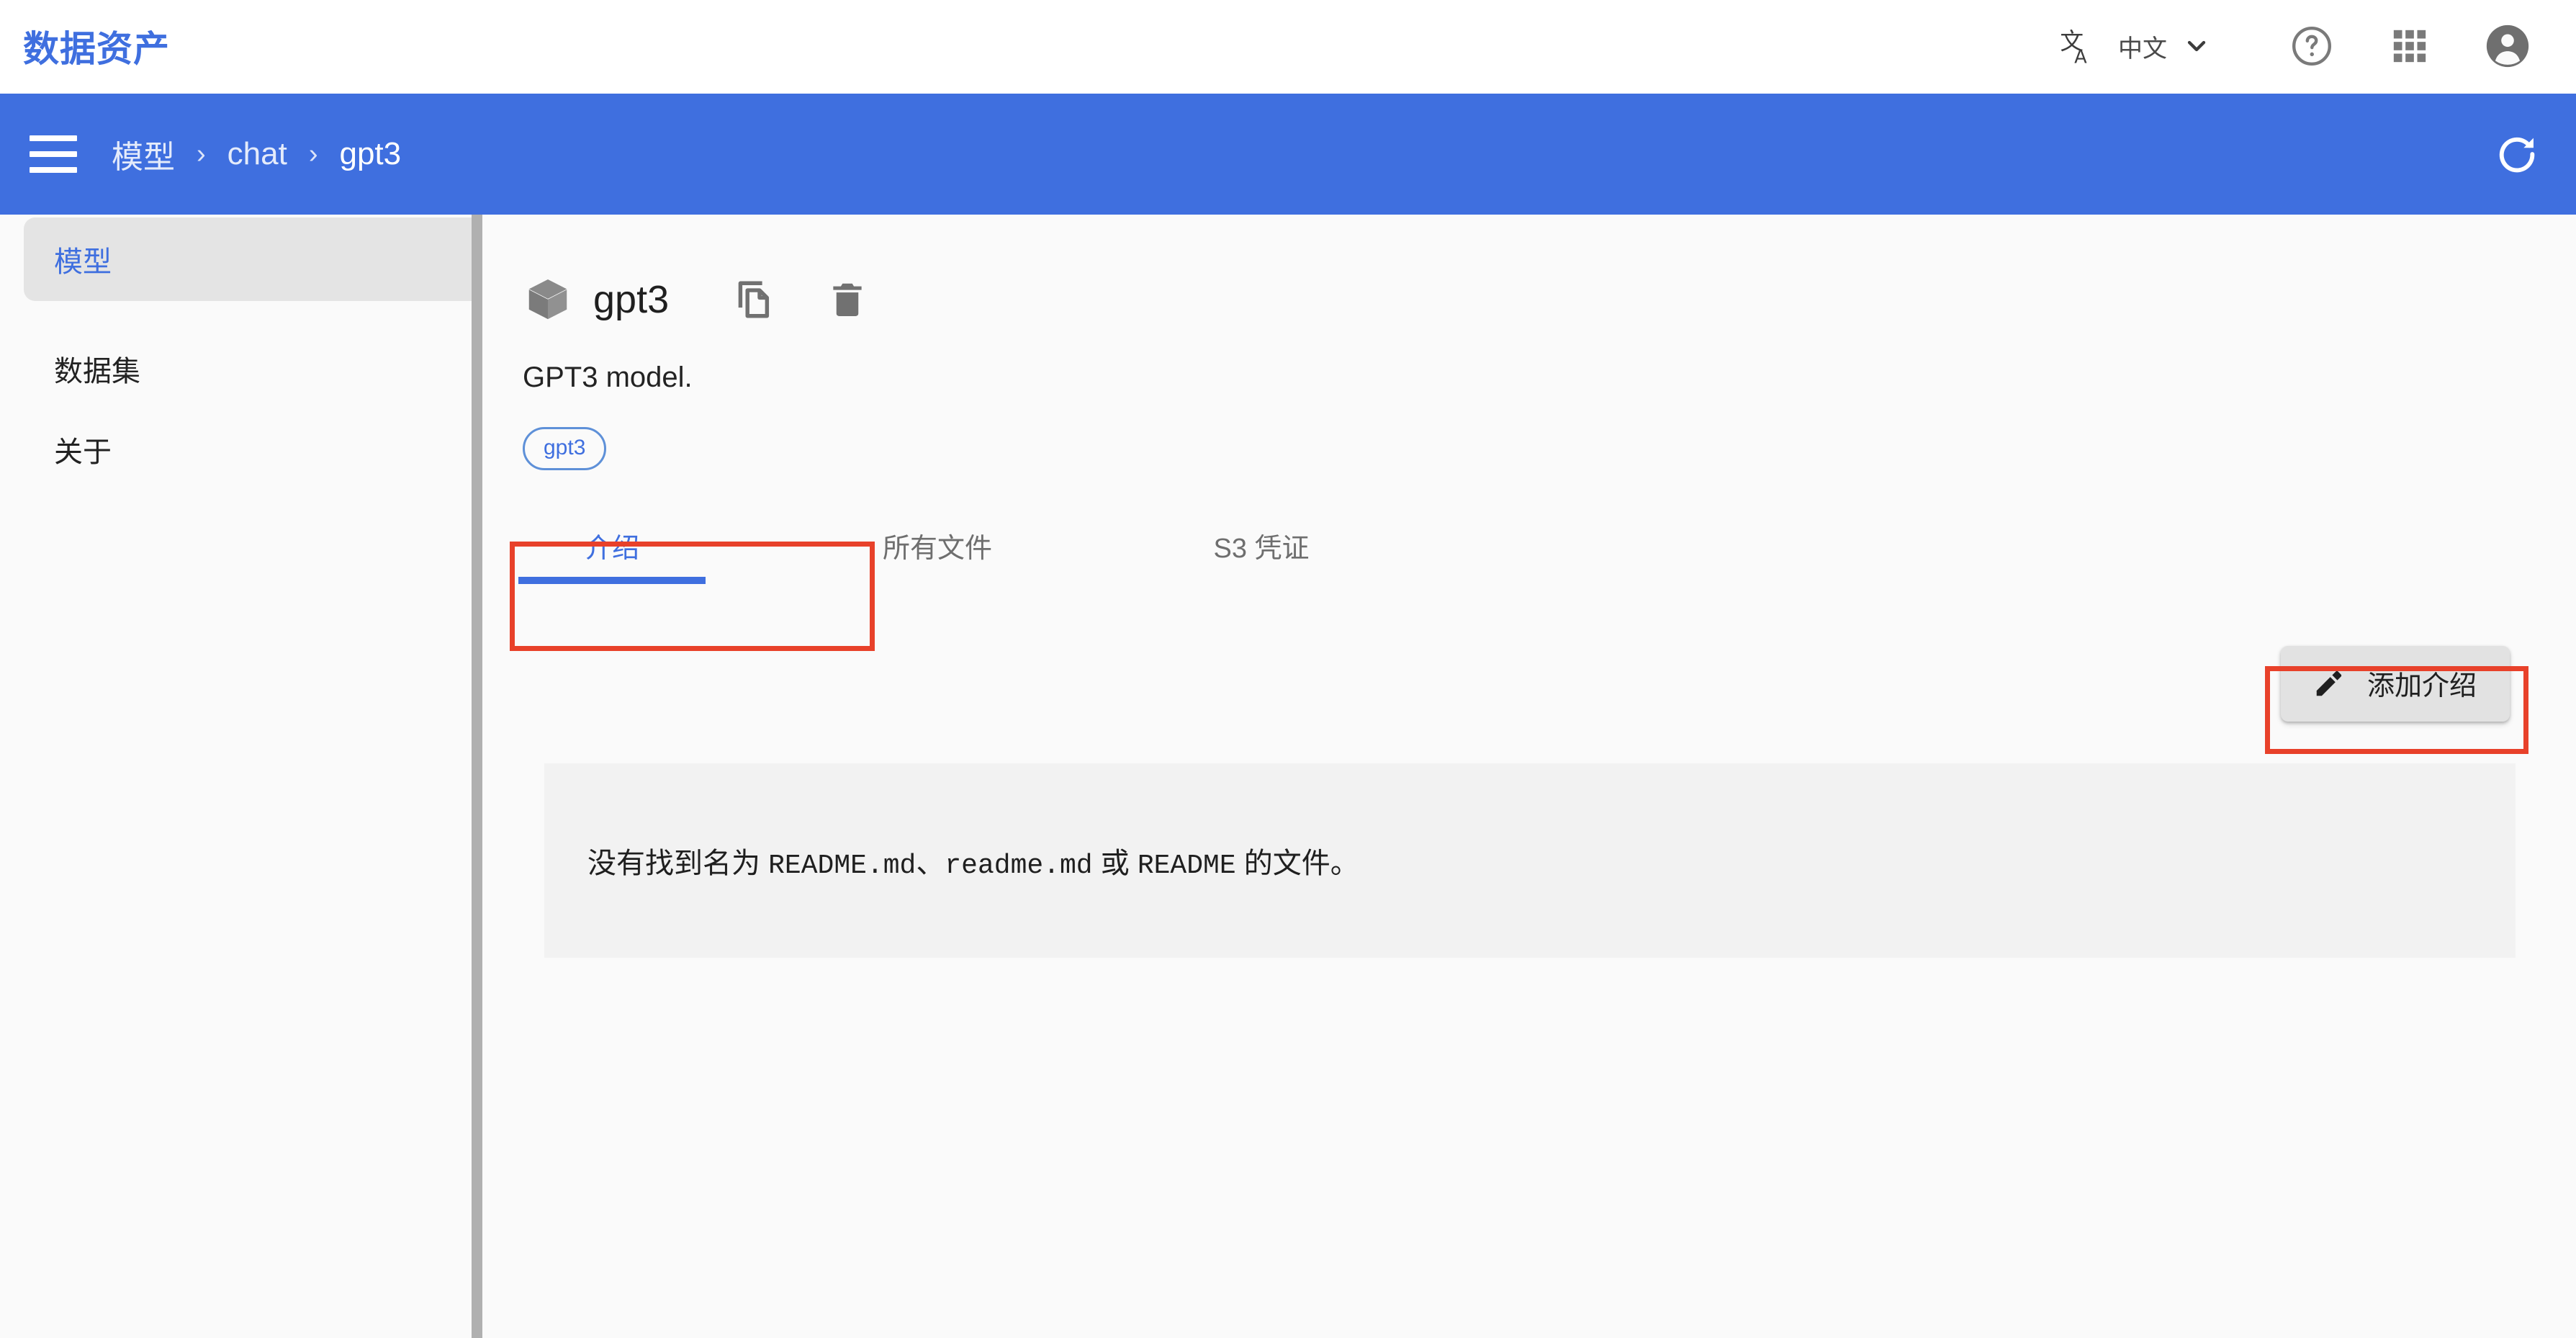  Describe the element at coordinates (143, 154) in the screenshot. I see `breadcrumb-item-models: 模型` at that location.